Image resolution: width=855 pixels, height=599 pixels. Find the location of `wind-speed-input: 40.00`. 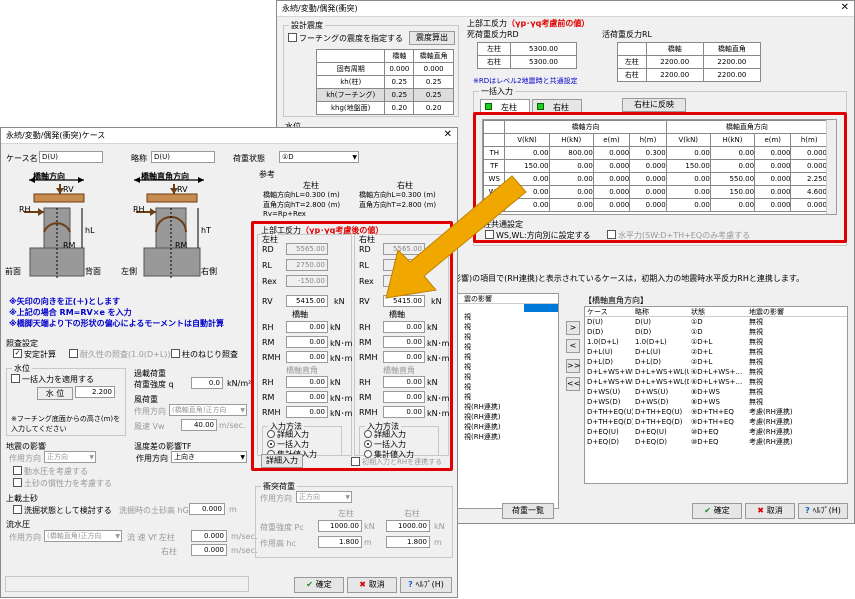

wind-speed-input: 40.00 is located at coordinates (199, 425).